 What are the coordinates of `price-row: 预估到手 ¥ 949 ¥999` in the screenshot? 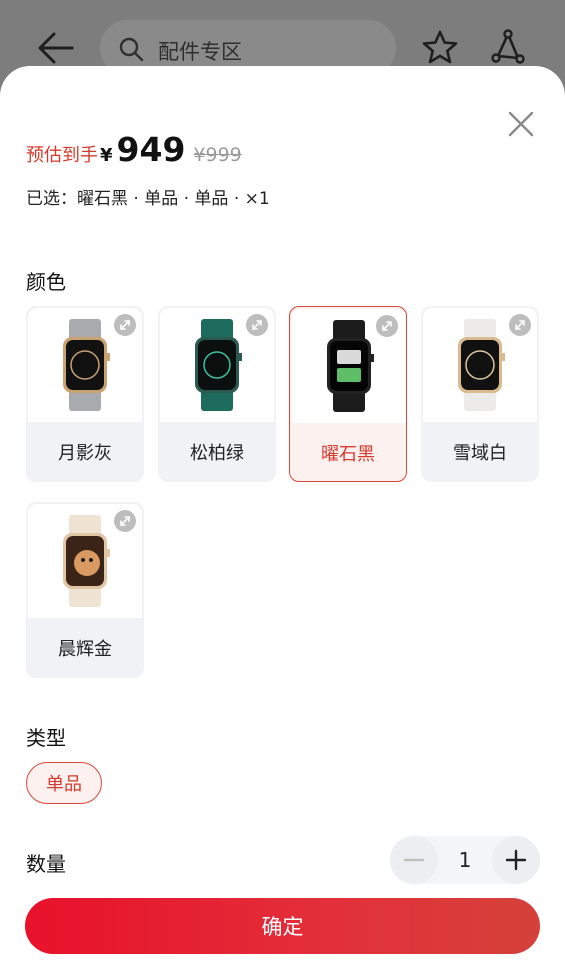 It's located at (134, 150).